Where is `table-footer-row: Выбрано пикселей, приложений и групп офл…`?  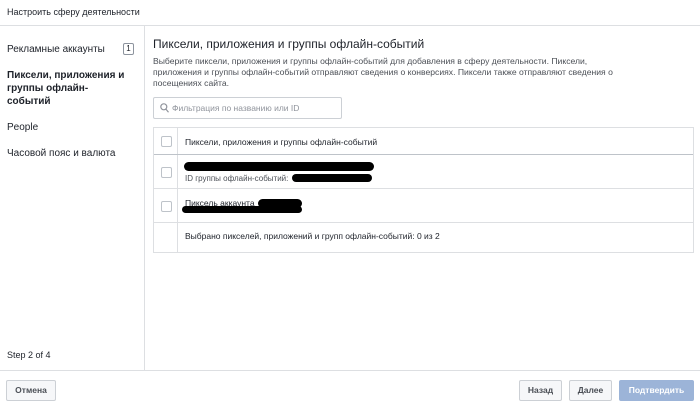
table-footer-row: Выбрано пикселей, приложений и групп офл… is located at coordinates (423, 237).